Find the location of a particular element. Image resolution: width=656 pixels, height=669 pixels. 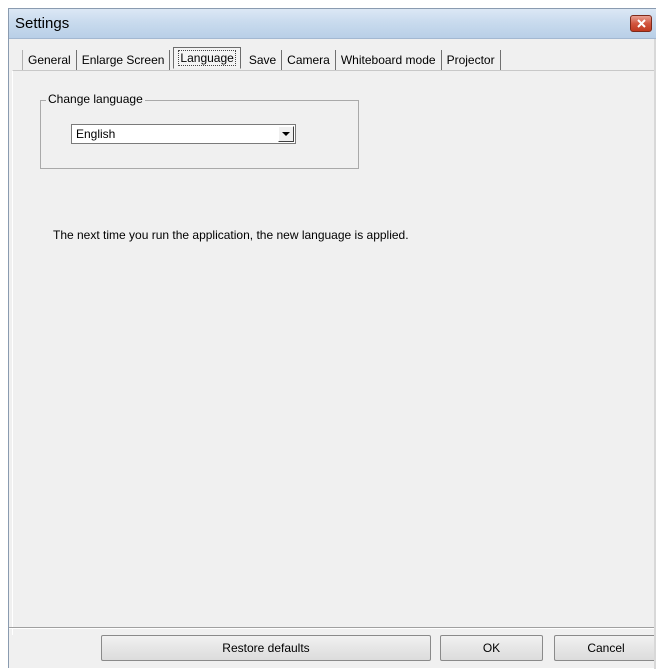

language-select: English is located at coordinates (183, 134).